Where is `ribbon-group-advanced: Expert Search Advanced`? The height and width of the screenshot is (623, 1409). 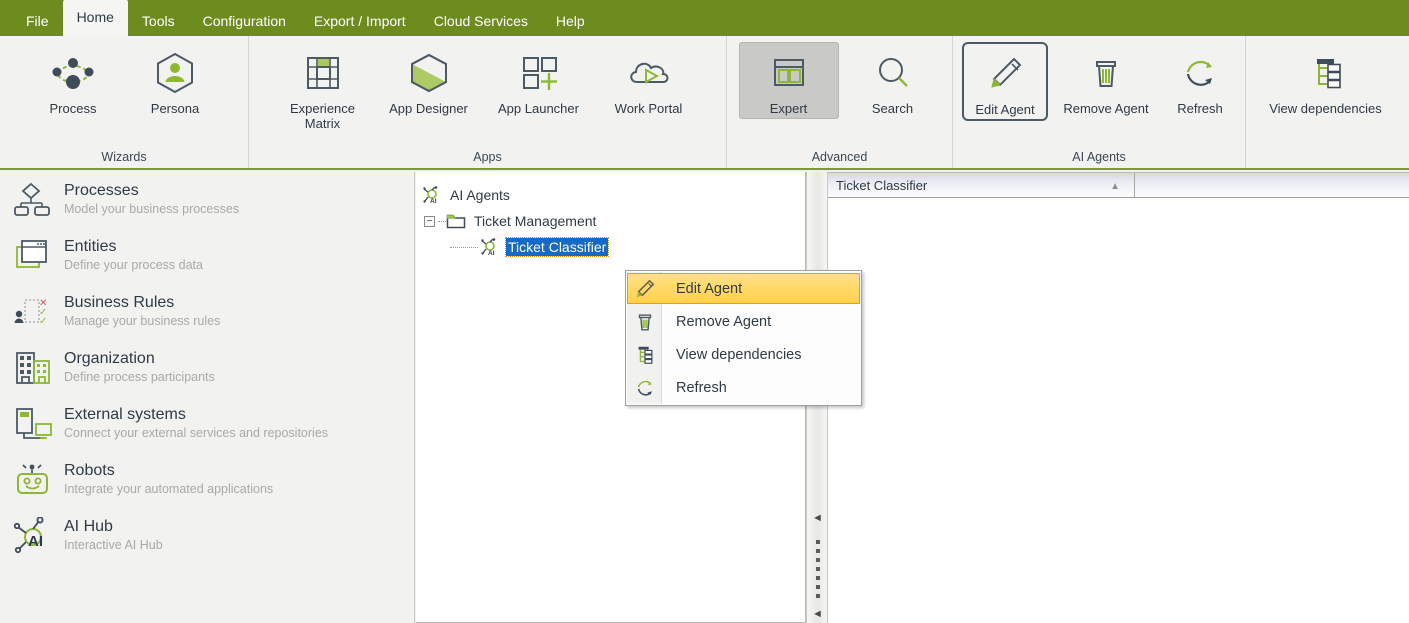
ribbon-group-advanced: Expert Search Advanced is located at coordinates (839, 102).